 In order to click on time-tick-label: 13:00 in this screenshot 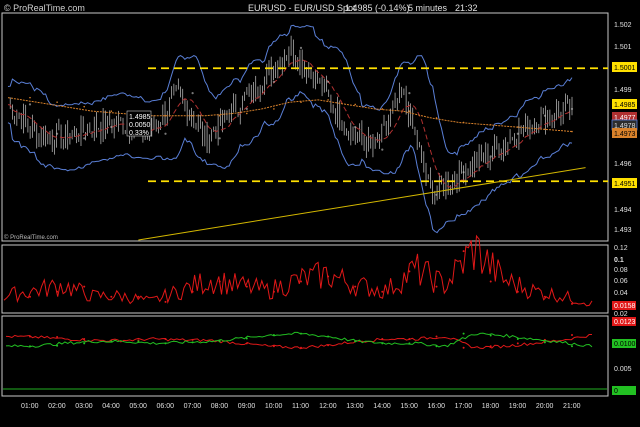, I will do `click(355, 406)`.